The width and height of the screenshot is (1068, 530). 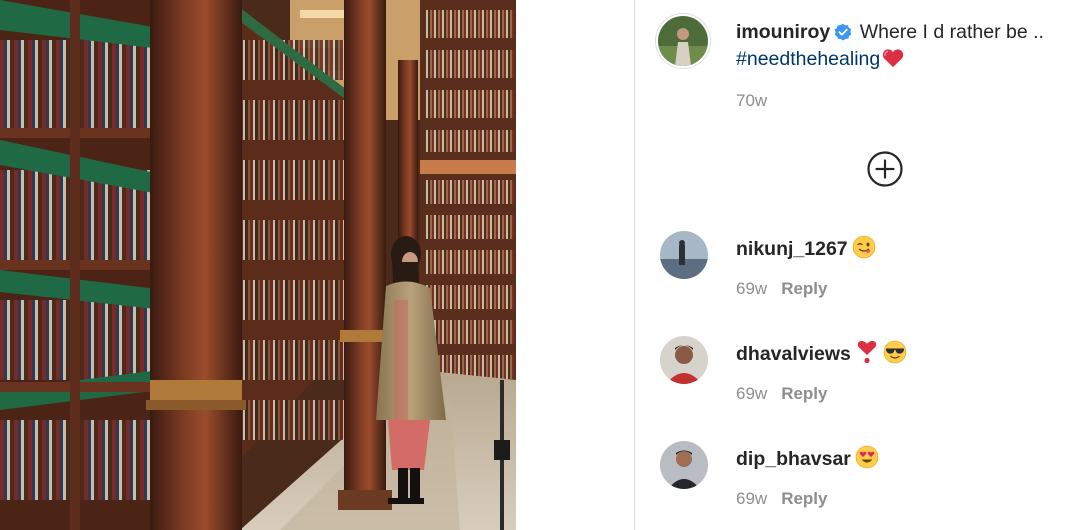 What do you see at coordinates (634, 265) in the screenshot?
I see `panel-divider` at bounding box center [634, 265].